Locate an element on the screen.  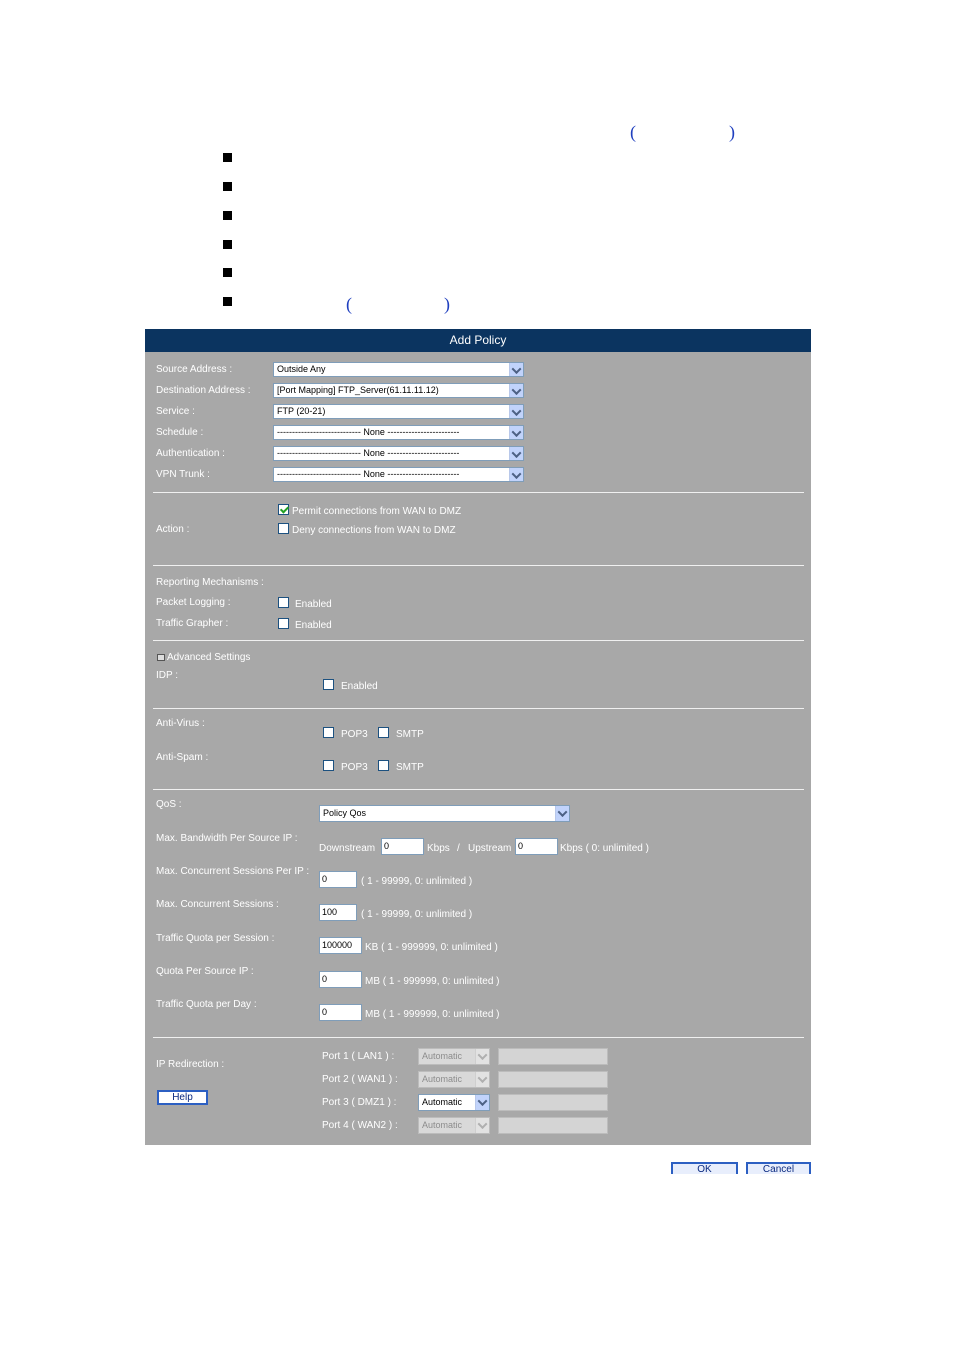
idp-label: IDP : is located at coordinates (167, 675).